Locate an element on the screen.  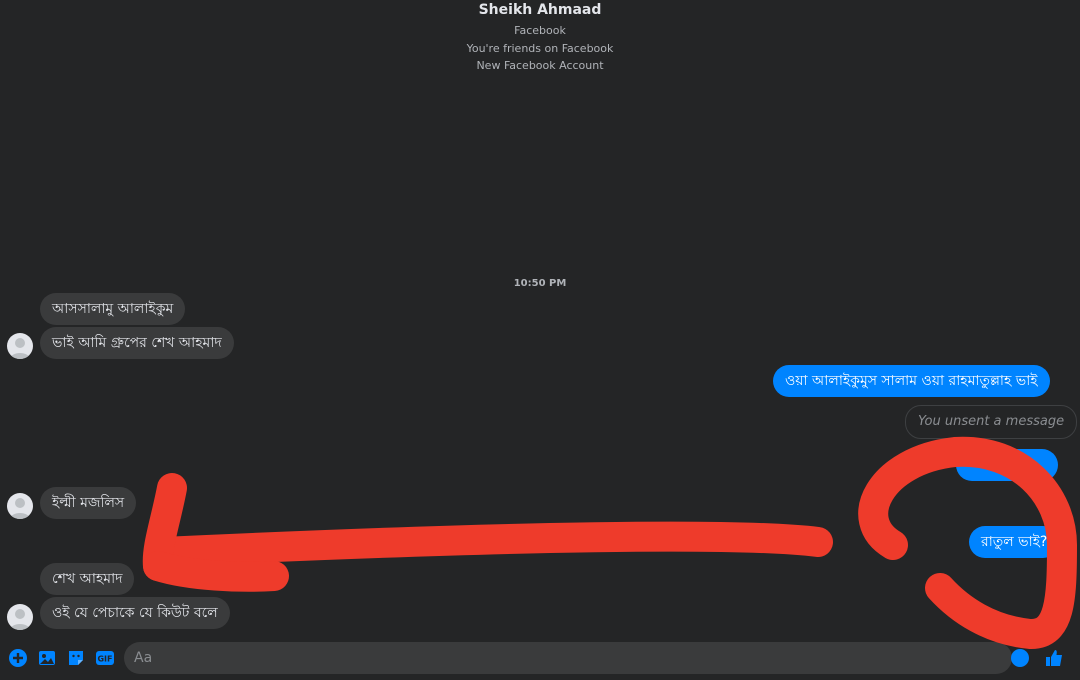
incoming-message: ভাই আমি গ্রুপের শেখ আহমাদ is located at coordinates (137, 343).